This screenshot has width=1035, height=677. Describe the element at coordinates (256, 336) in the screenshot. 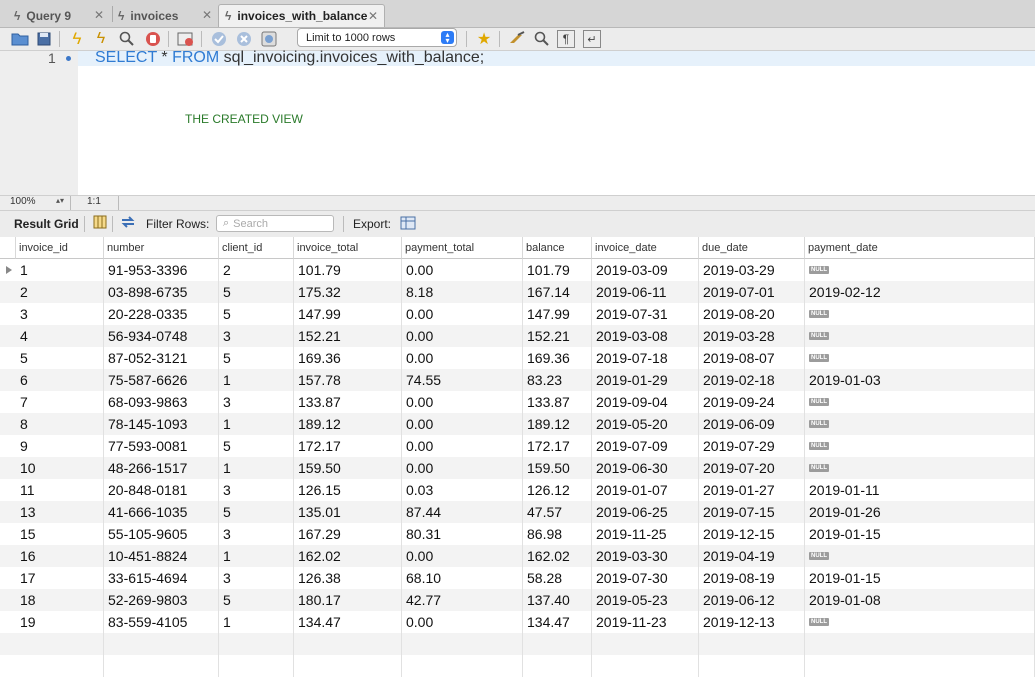

I see `cell-client-id: 3` at that location.